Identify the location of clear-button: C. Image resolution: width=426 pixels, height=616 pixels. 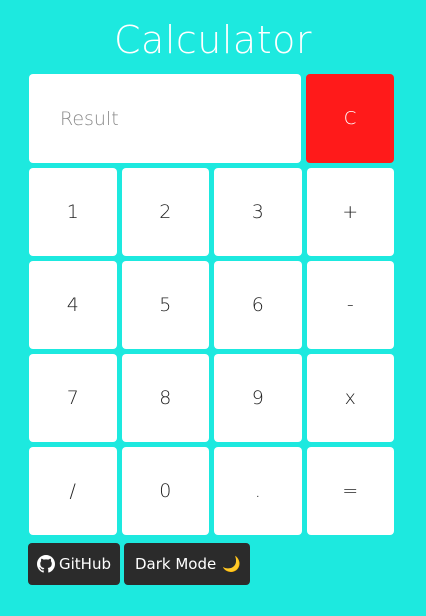
(350, 118).